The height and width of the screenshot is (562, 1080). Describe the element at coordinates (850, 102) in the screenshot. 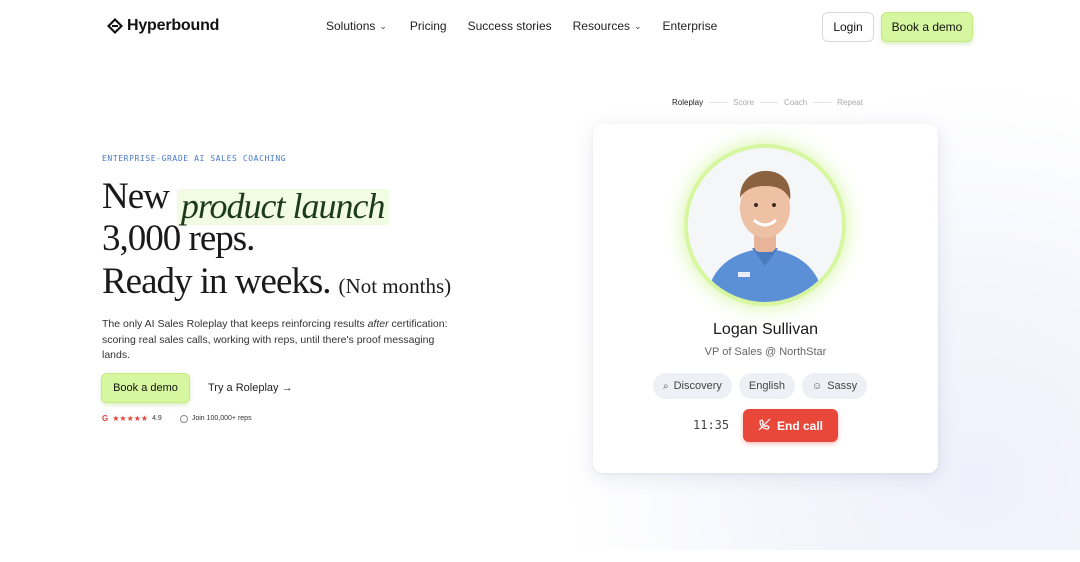

I see `step-repeat: Repeat` at that location.